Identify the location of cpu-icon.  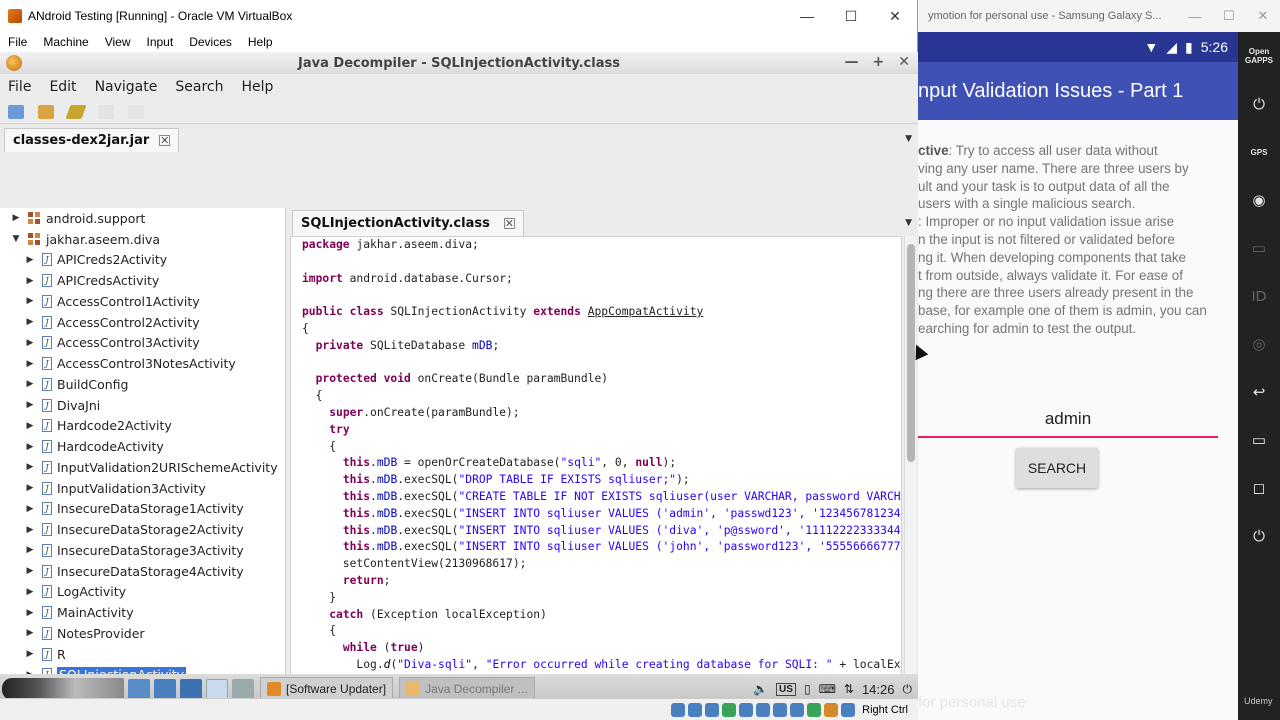
(814, 709).